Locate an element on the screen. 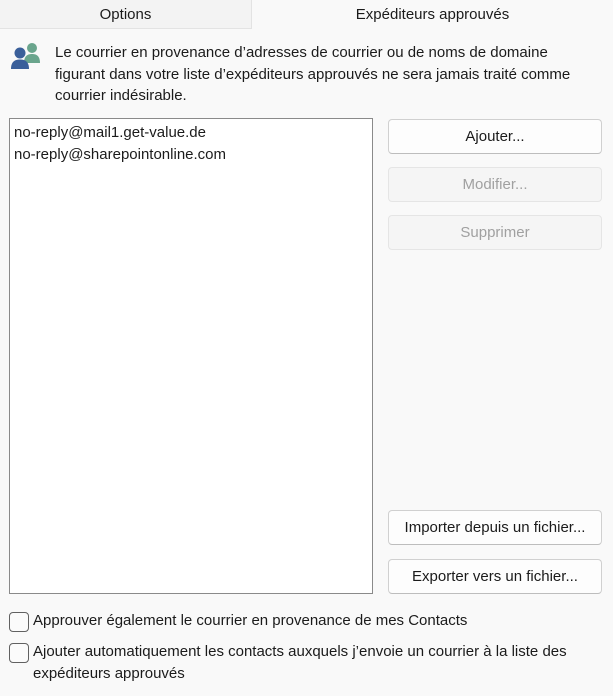 The image size is (613, 696). tab-options: Options is located at coordinates (126, 14).